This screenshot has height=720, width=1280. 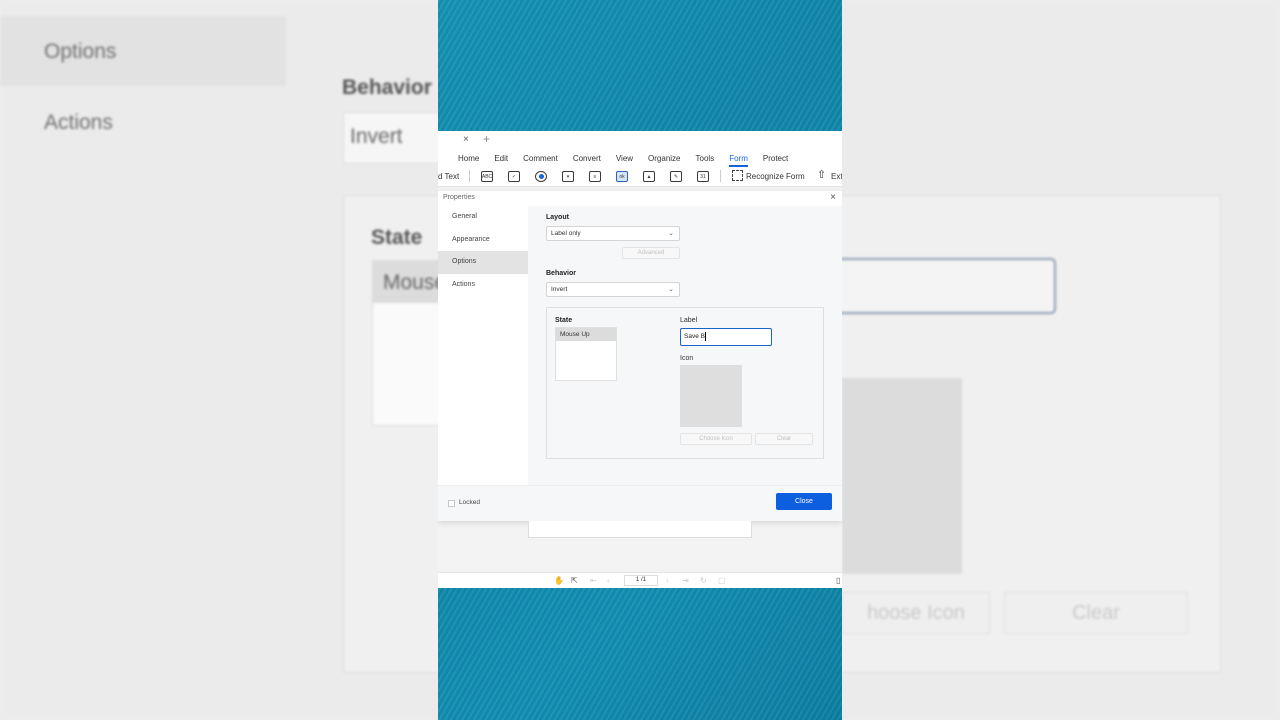 I want to click on close-tab-icon: ×, so click(x=466, y=139).